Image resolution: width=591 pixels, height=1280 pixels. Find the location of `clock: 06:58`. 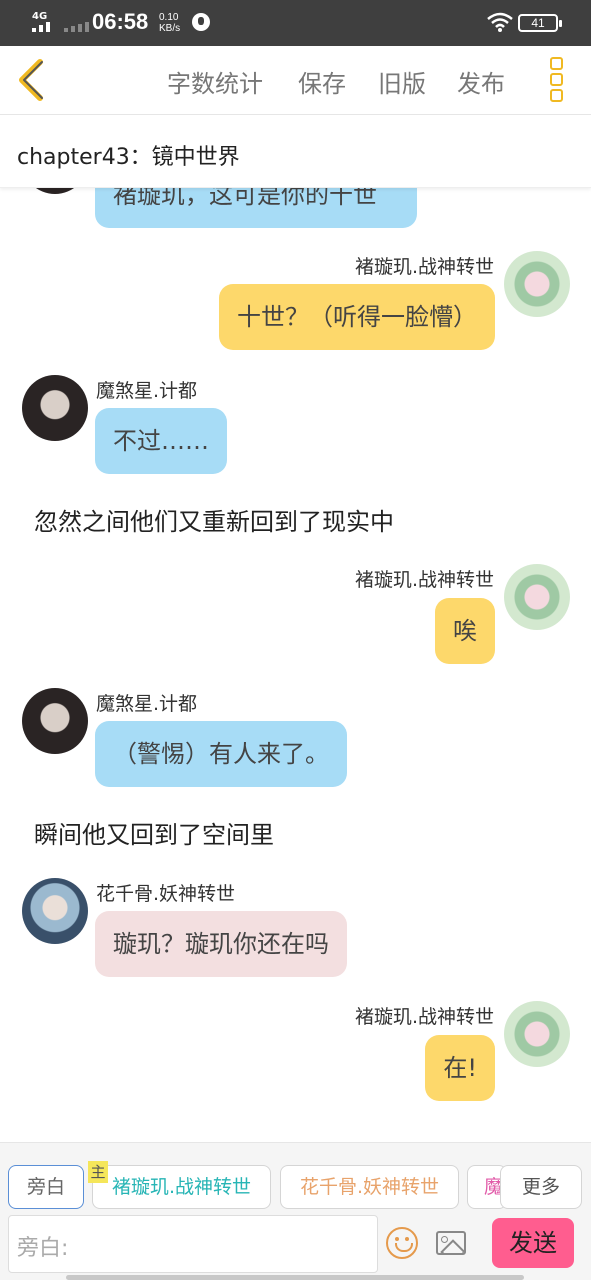

clock: 06:58 is located at coordinates (120, 21).